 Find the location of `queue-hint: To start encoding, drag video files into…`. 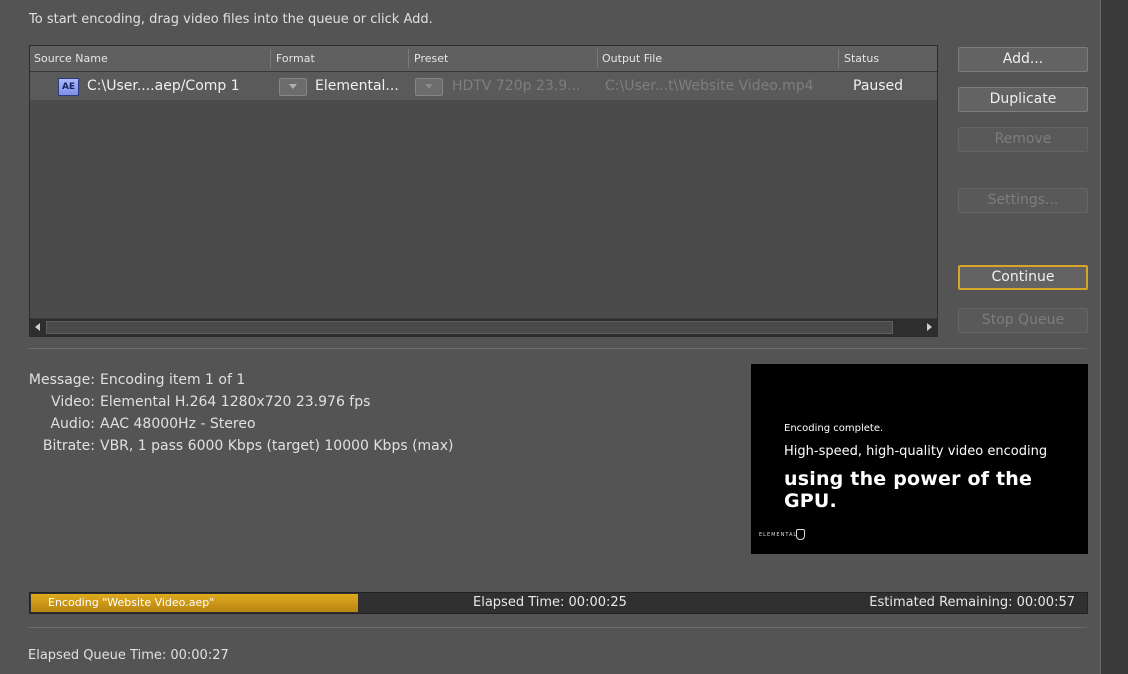

queue-hint: To start encoding, drag video files into… is located at coordinates (231, 19).